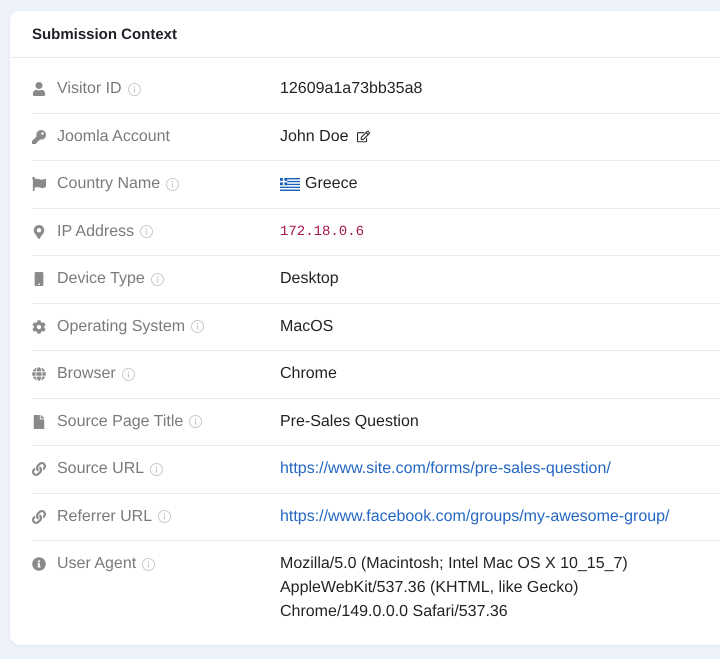 Image resolution: width=720 pixels, height=659 pixels. Describe the element at coordinates (39, 327) in the screenshot. I see `gear-icon` at that location.